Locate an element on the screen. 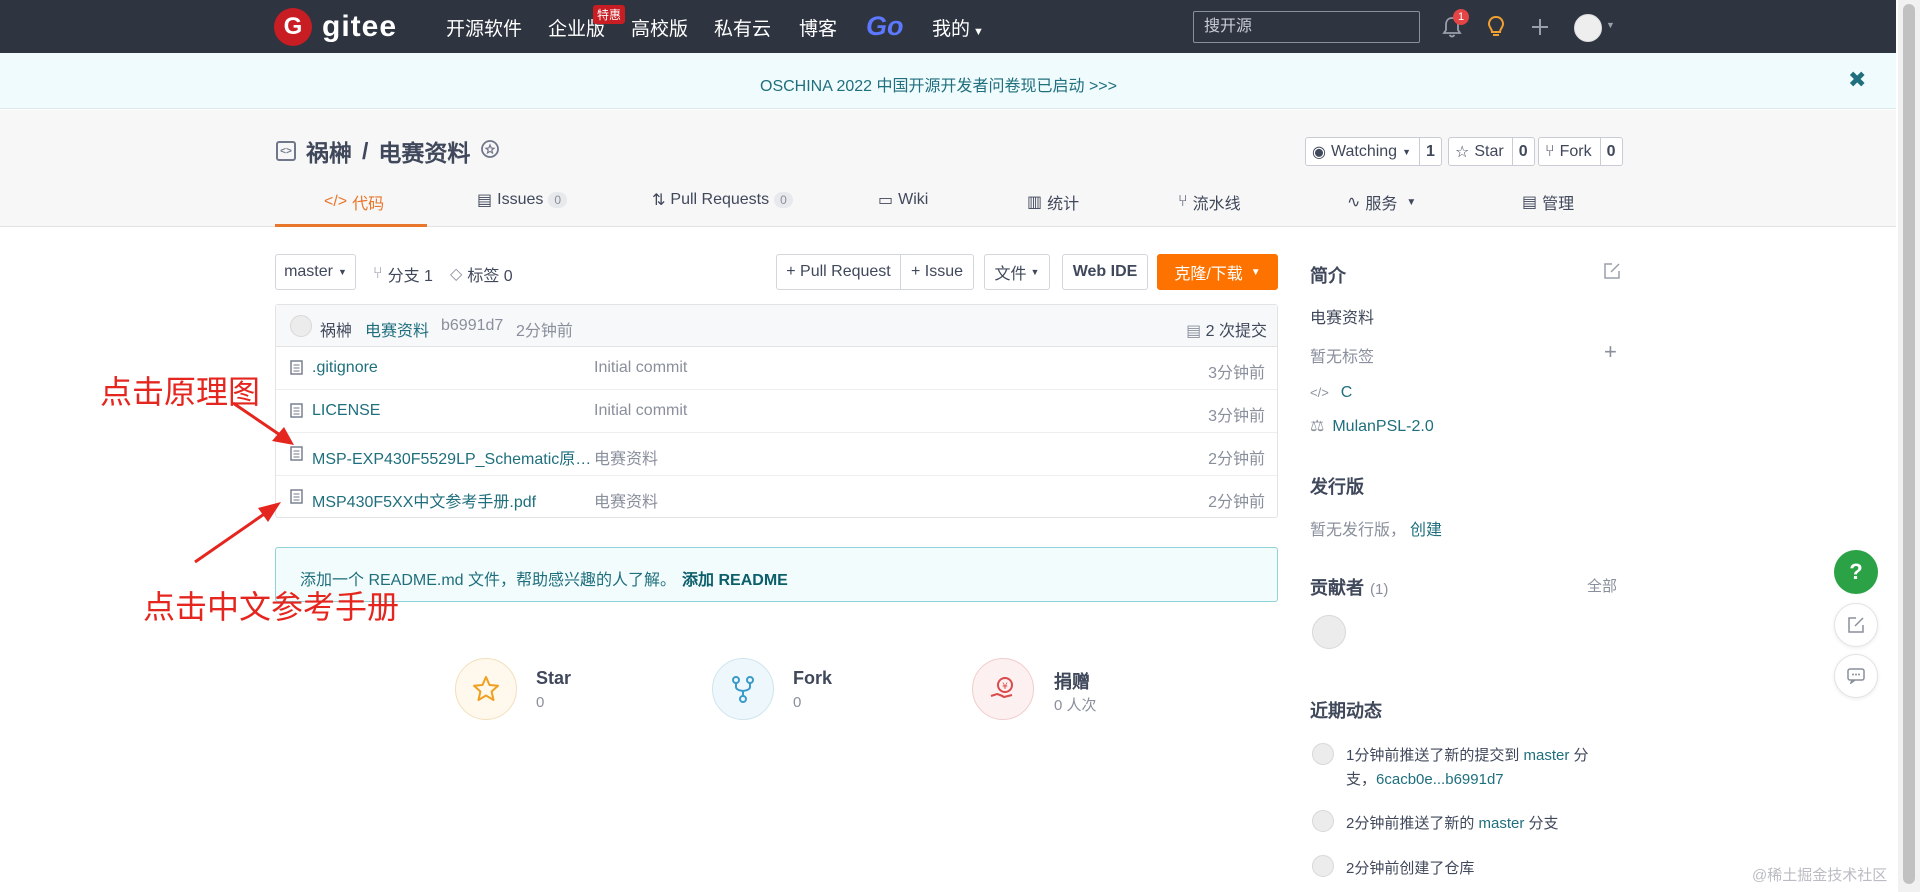 Image resolution: width=1920 pixels, height=892 pixels. star-count: 0 is located at coordinates (1522, 151).